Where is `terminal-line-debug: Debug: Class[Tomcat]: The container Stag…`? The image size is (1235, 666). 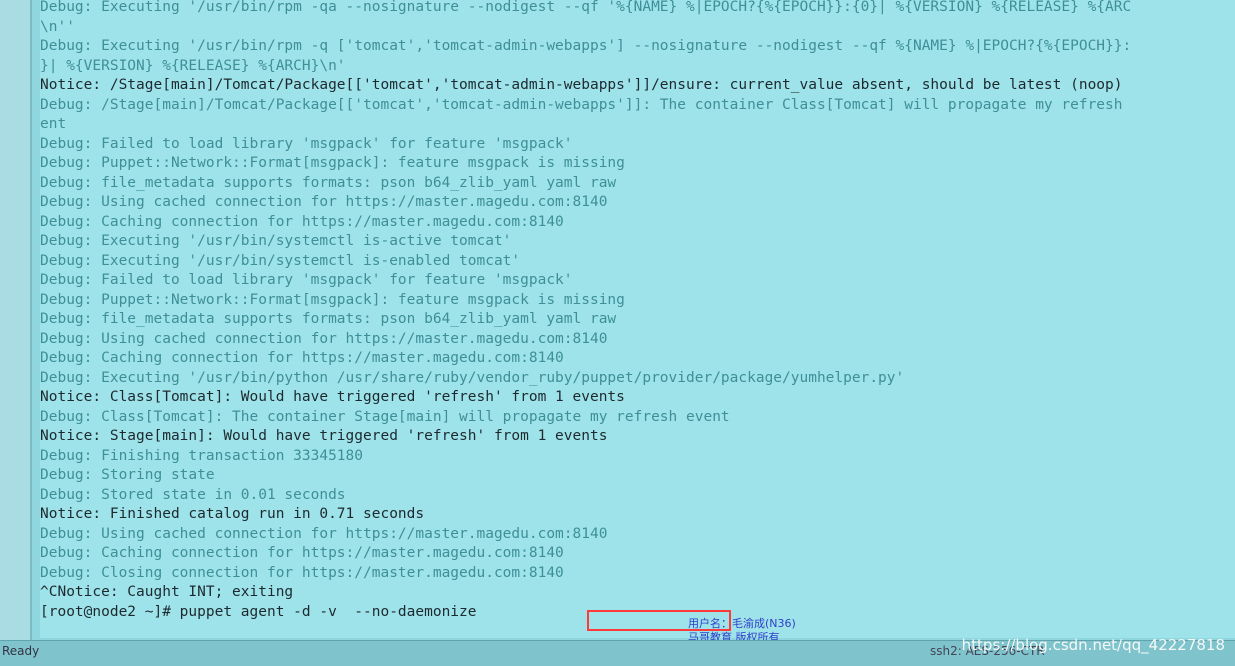
terminal-line-debug: Debug: Class[Tomcat]: The container Stag… is located at coordinates (385, 416).